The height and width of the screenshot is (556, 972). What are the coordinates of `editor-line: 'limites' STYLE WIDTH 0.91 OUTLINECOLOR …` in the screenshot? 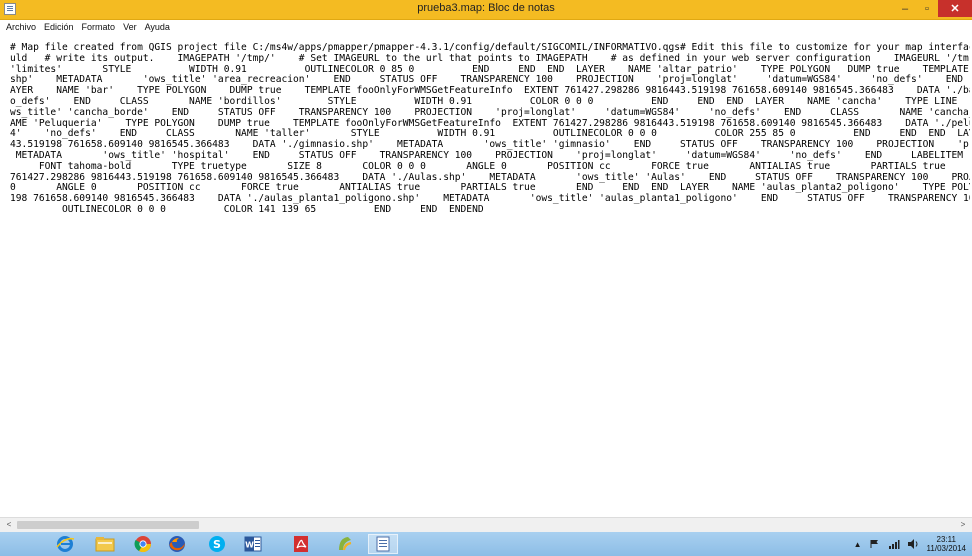 It's located at (490, 69).